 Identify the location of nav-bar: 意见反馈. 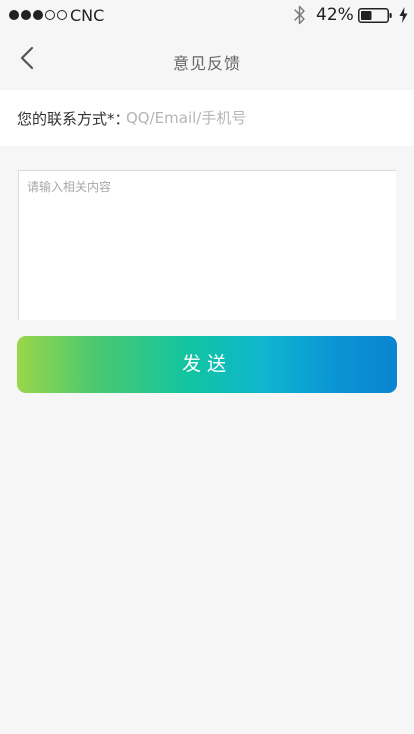
(207, 60).